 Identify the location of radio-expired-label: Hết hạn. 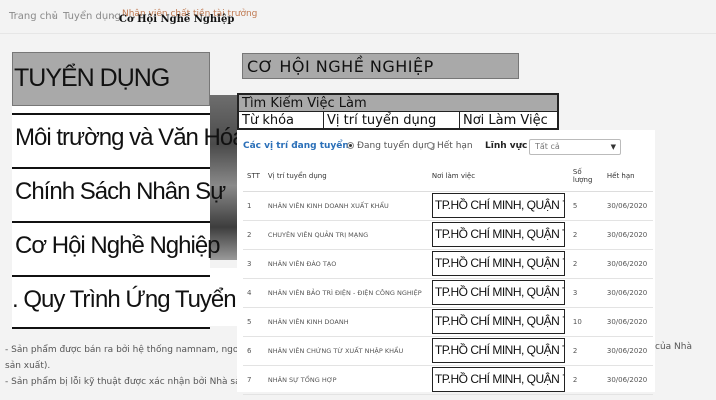
(455, 146).